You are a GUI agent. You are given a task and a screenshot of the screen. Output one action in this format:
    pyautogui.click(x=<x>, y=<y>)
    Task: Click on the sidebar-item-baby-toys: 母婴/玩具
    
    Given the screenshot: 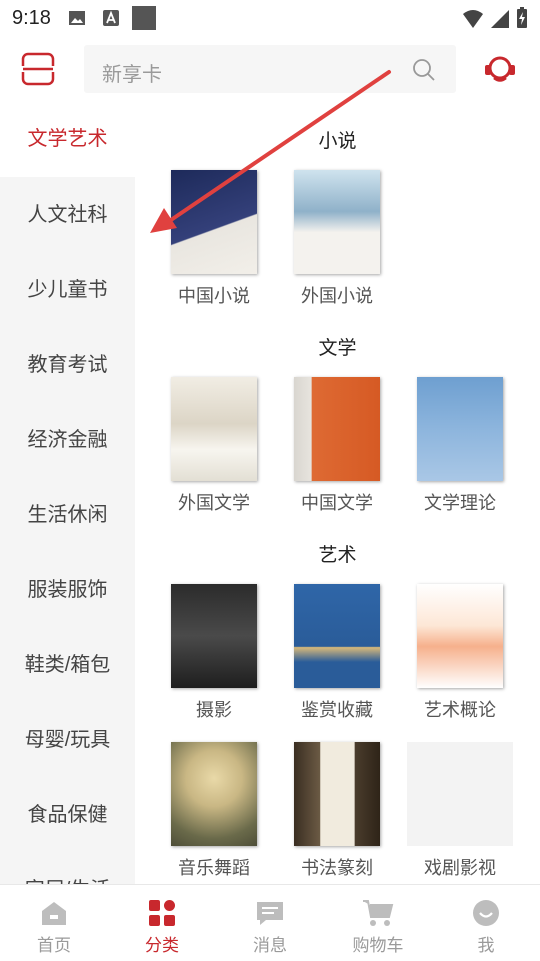 What is the action you would take?
    pyautogui.click(x=67, y=740)
    